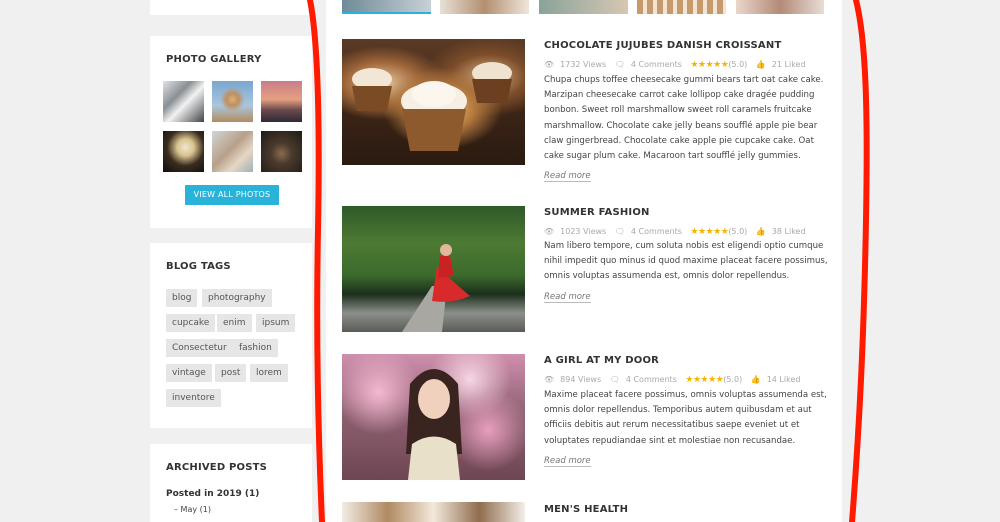 The width and height of the screenshot is (1000, 522). I want to click on read-more-link-3: Read more, so click(567, 461).